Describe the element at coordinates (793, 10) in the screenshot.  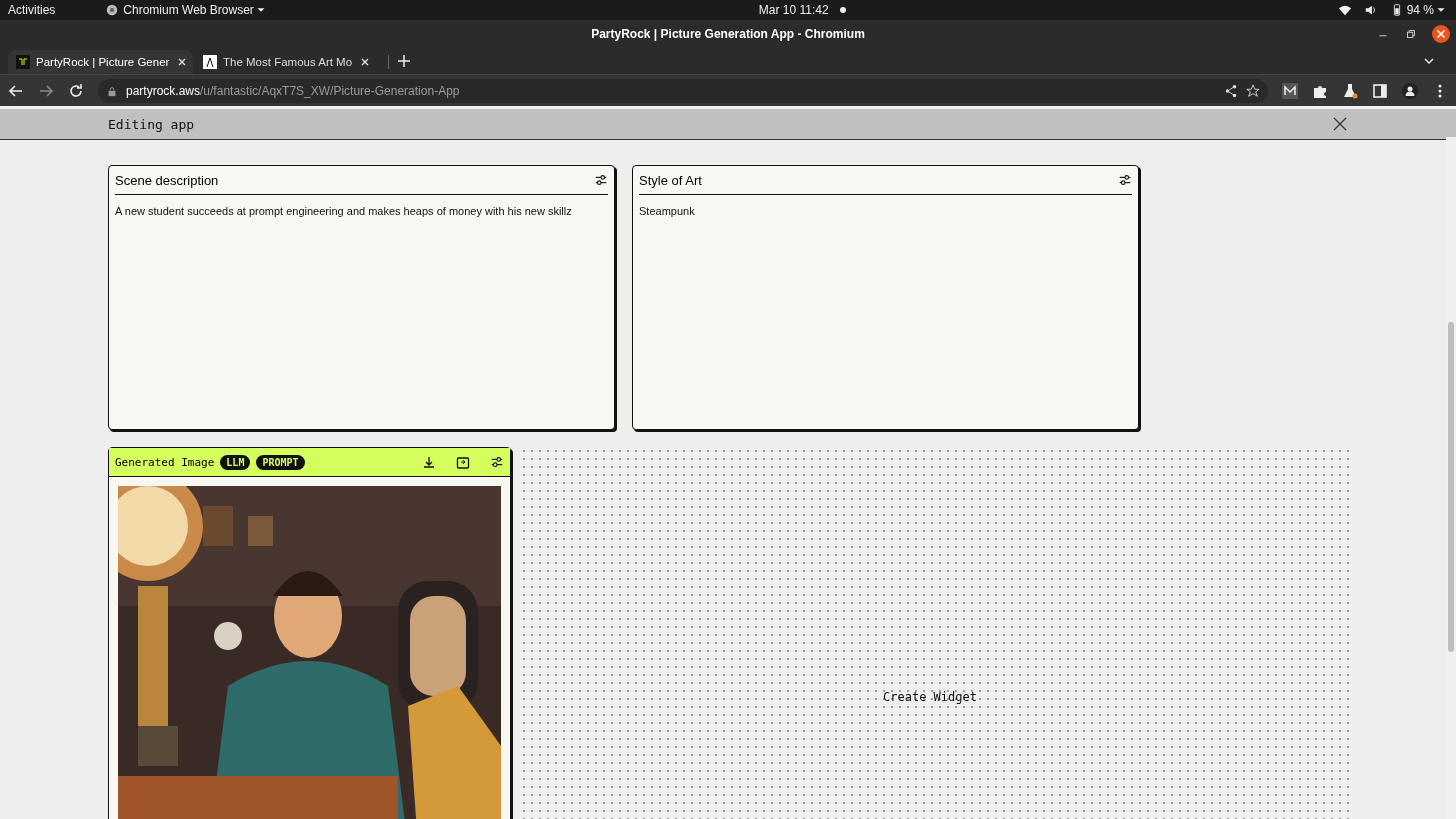
I see `clock: Mar 10 11:42` at that location.